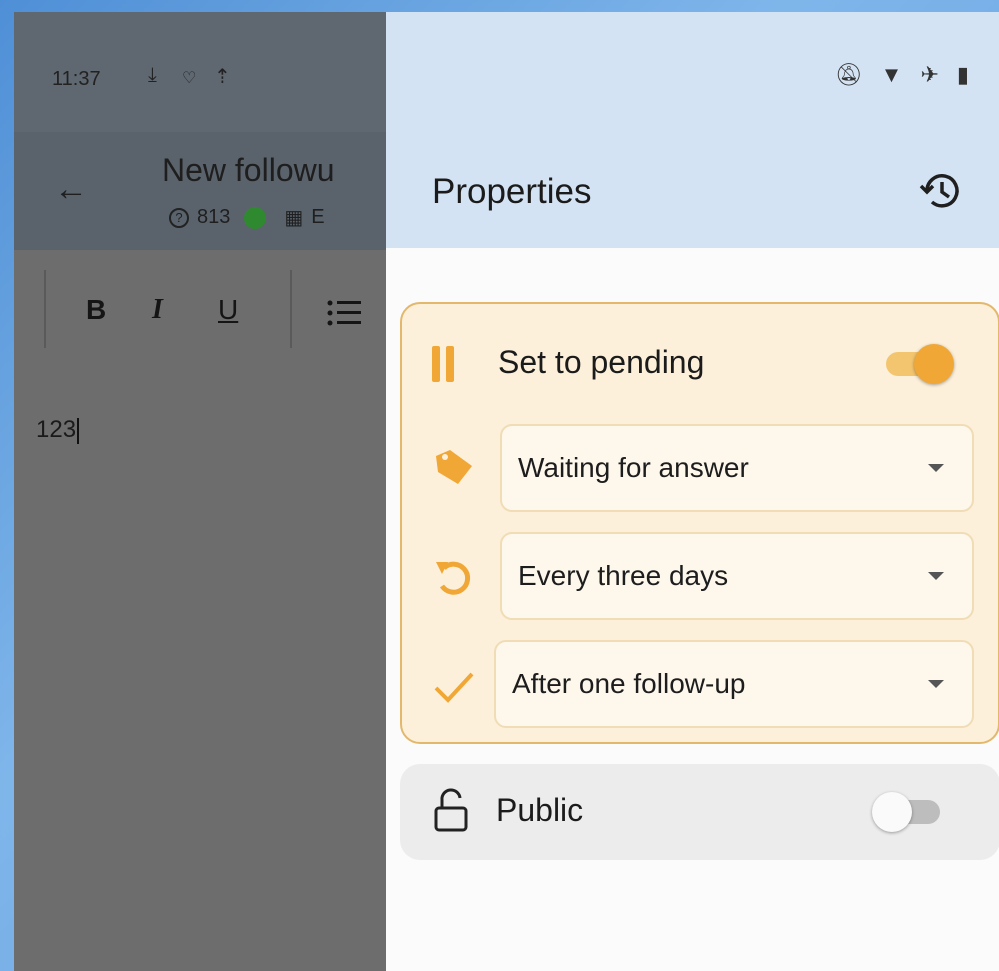 The width and height of the screenshot is (999, 971). What do you see at coordinates (78, 430) in the screenshot?
I see `text-caret` at bounding box center [78, 430].